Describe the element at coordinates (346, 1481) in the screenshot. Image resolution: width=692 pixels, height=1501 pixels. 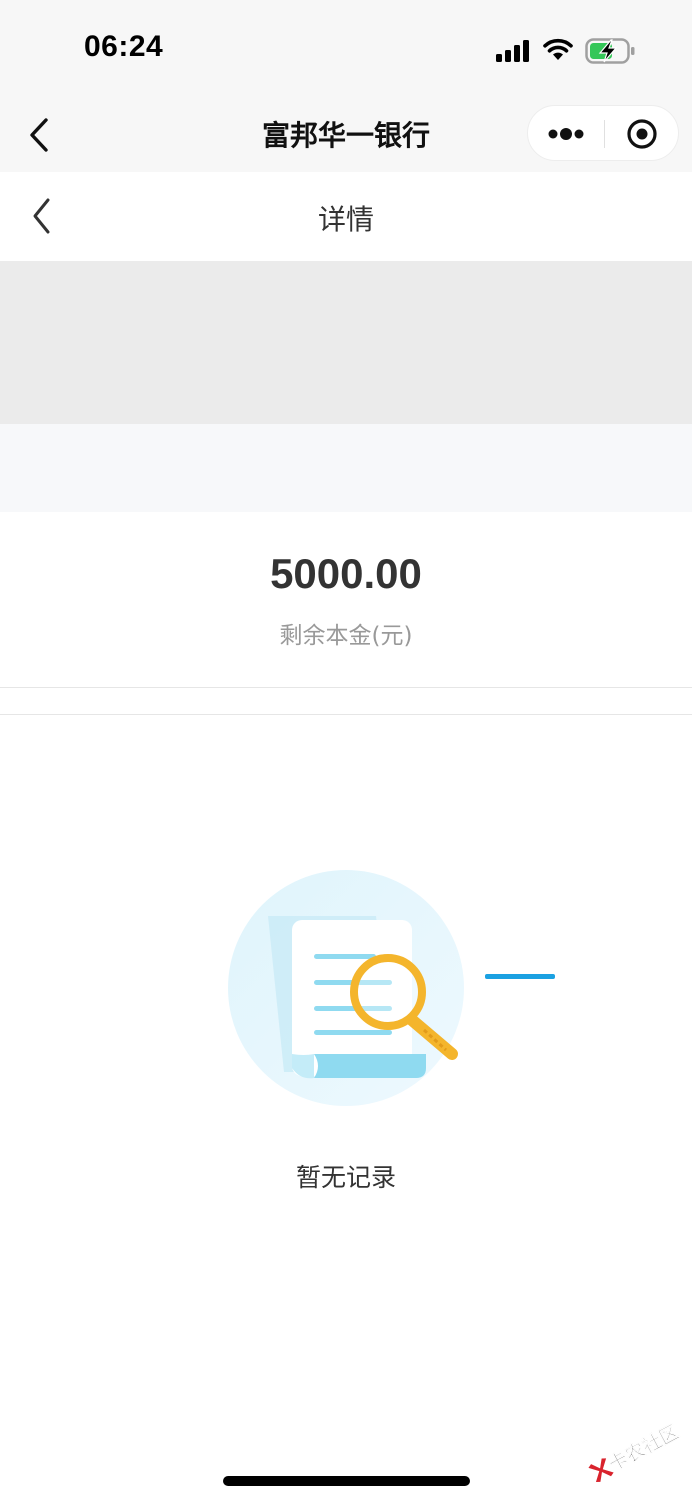
I see `home-indicator` at that location.